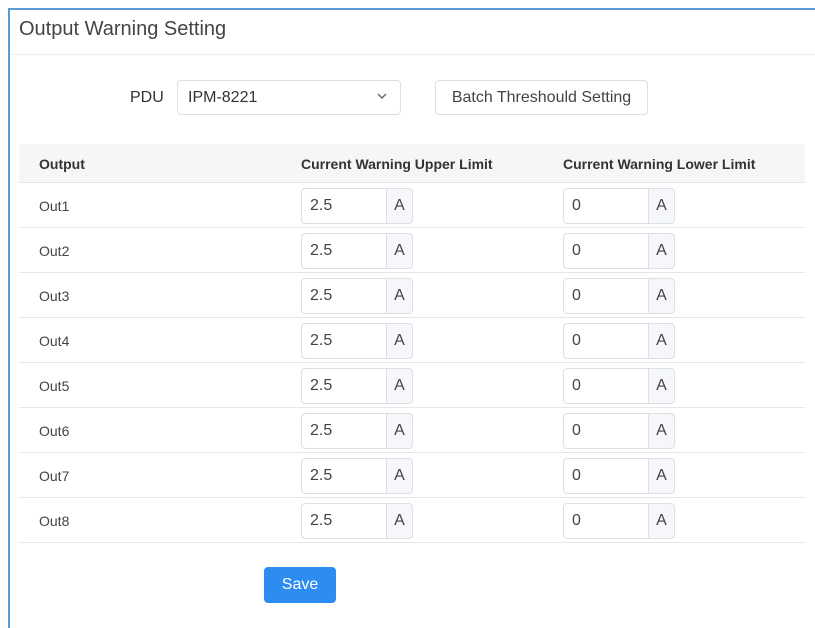 Image resolution: width=815 pixels, height=628 pixels. Describe the element at coordinates (659, 164) in the screenshot. I see `column-header-lower-limit: Current Warning Lower Limit` at that location.